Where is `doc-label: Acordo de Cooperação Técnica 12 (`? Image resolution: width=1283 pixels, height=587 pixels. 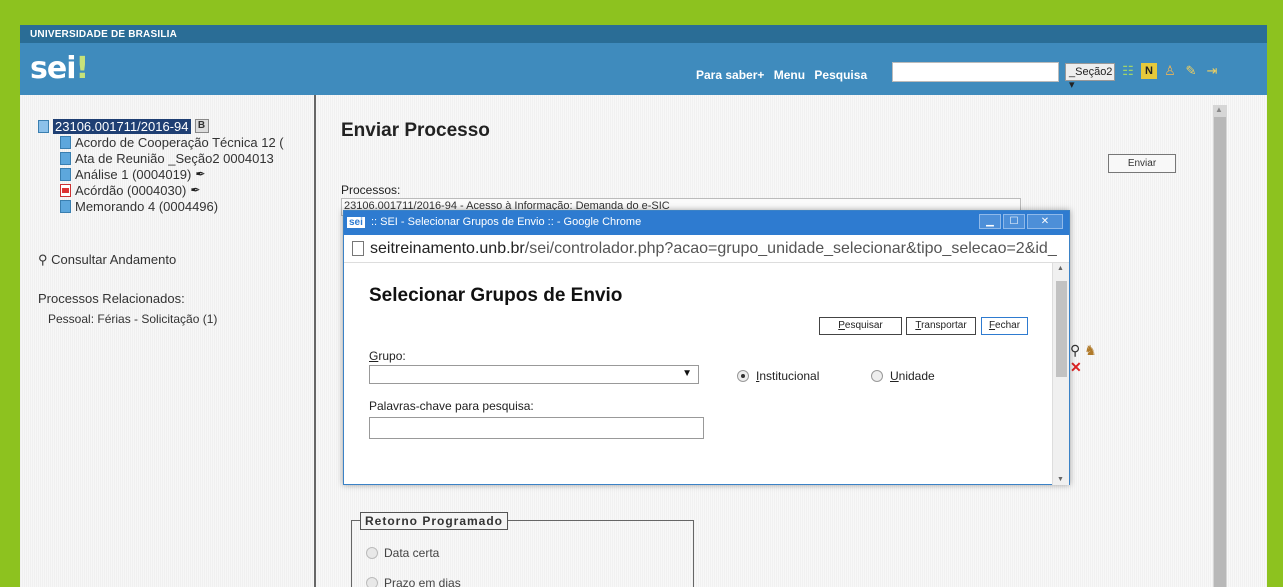
doc-label: Acordo de Cooperação Técnica 12 ( is located at coordinates (179, 142).